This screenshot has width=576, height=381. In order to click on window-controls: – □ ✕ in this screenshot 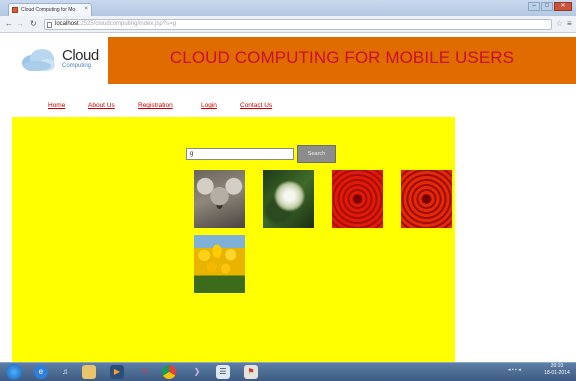, I will do `click(550, 6)`.